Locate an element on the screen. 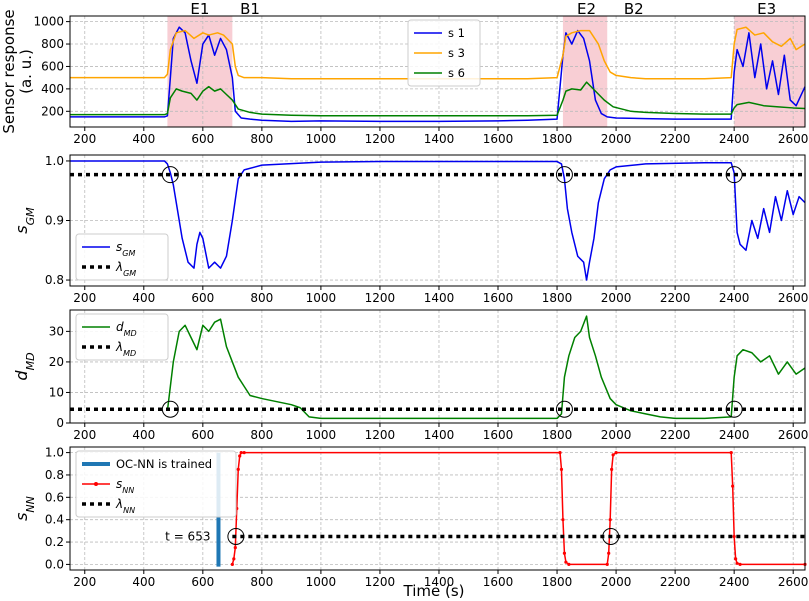 This screenshot has height=601, width=809. y-tick-label: 20 is located at coordinates (56, 362).